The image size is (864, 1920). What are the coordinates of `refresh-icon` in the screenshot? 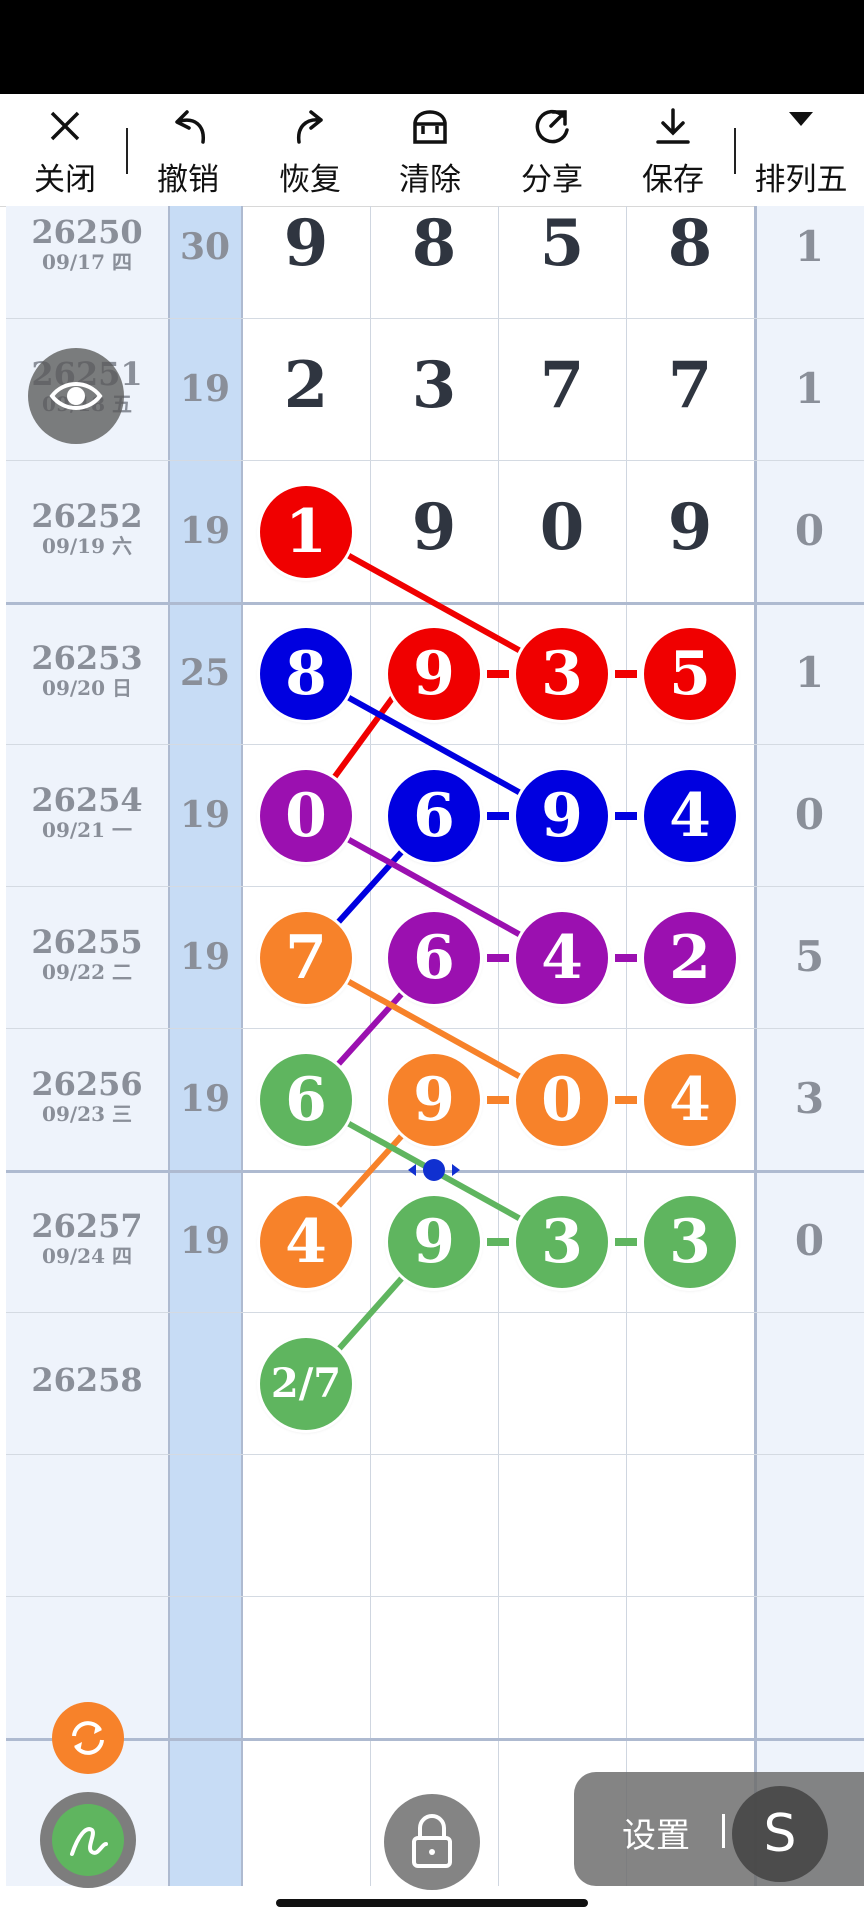 It's located at (88, 1738).